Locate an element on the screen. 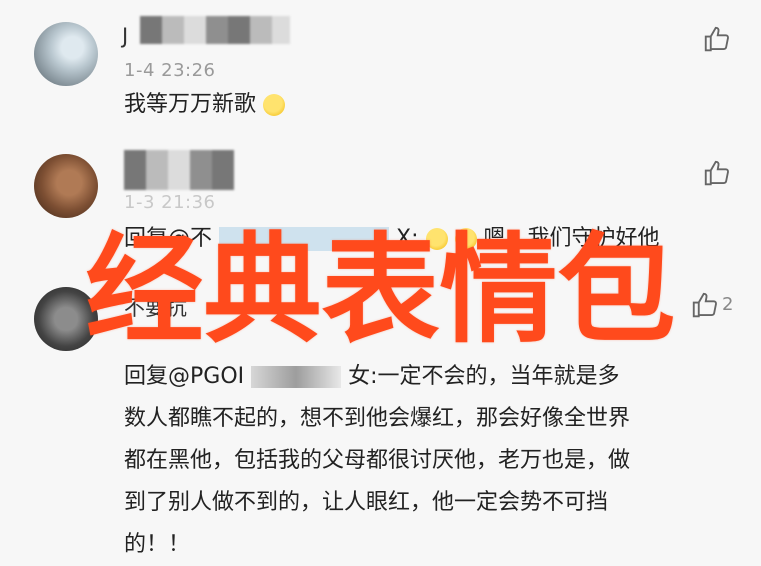 Image resolution: width=761 pixels, height=566 pixels. comment-line: 数人都瞧不起的，想不到他会爆红，那会好像全世界 is located at coordinates (377, 418).